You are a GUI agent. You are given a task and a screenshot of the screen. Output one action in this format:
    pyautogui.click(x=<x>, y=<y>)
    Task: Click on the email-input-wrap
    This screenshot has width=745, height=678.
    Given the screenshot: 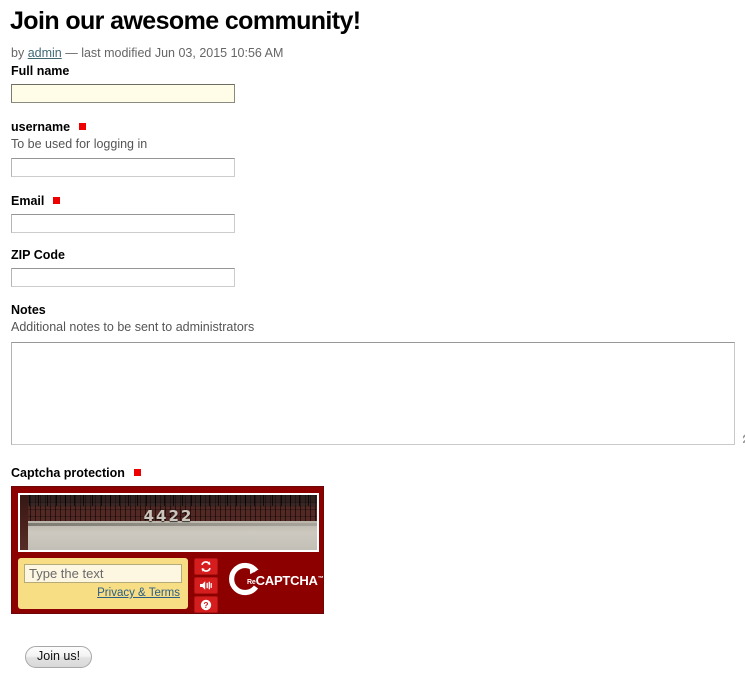 What is the action you would take?
    pyautogui.click(x=123, y=223)
    